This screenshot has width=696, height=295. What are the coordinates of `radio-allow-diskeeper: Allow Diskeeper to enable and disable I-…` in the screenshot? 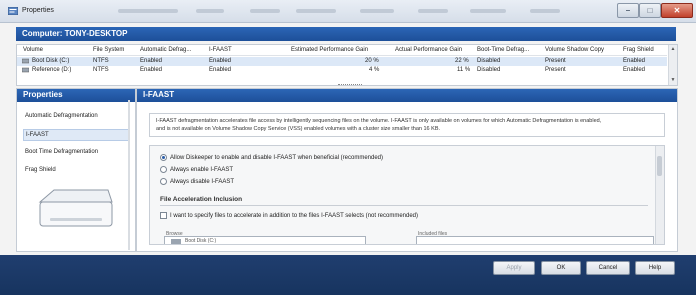 It's located at (271, 158).